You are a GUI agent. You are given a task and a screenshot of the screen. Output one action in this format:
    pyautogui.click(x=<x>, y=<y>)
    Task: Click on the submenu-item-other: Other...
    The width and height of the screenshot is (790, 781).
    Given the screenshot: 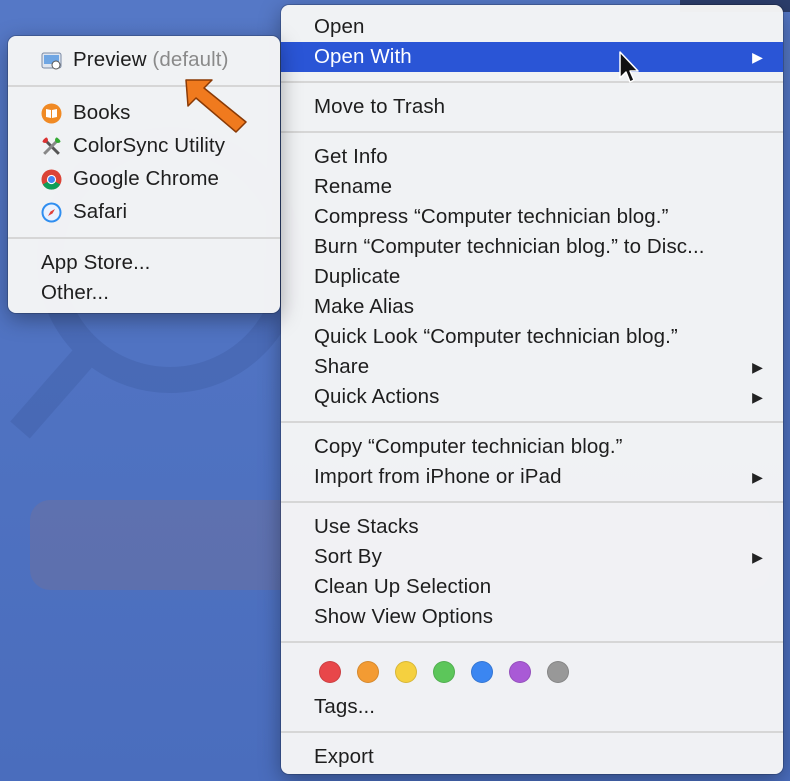 What is the action you would take?
    pyautogui.click(x=144, y=293)
    